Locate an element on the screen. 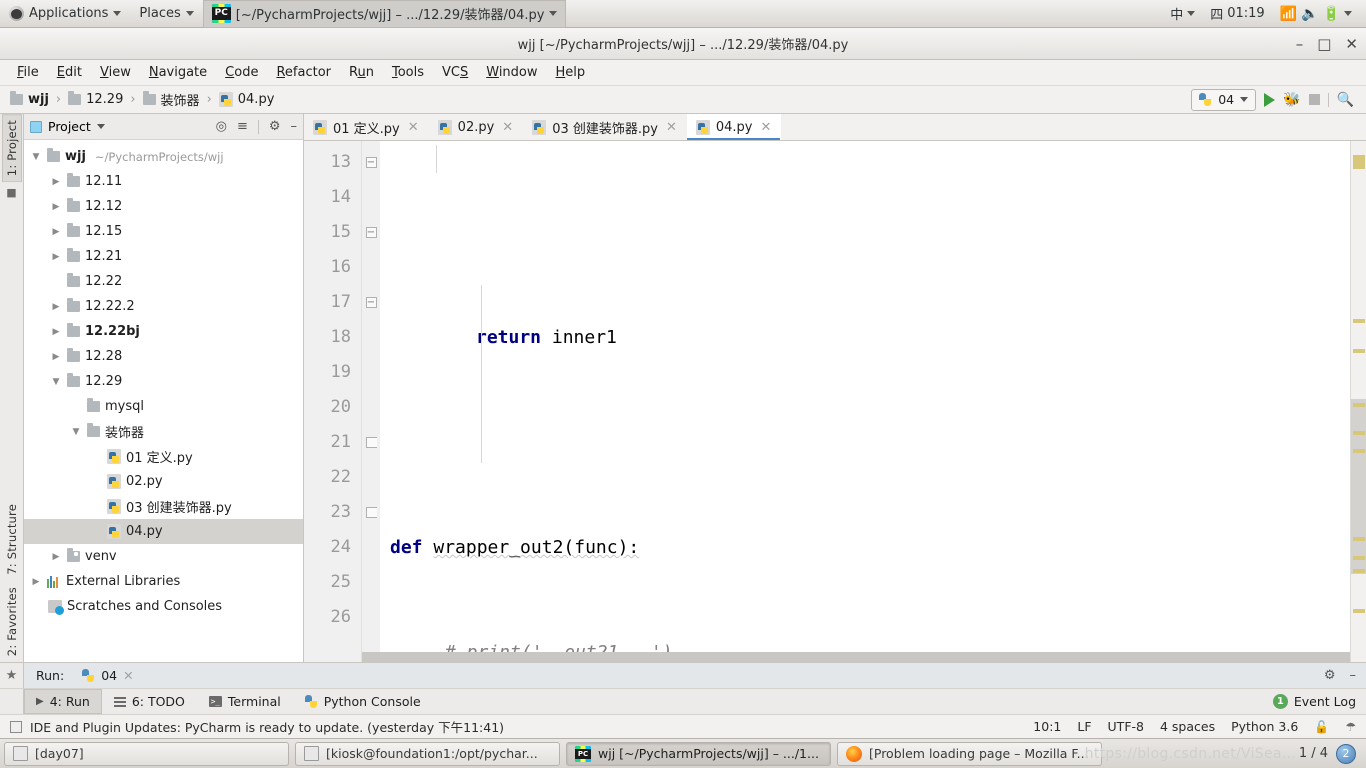 Image resolution: width=1366 pixels, height=768 pixels. tool-window-python-console: Python Console is located at coordinates (363, 701).